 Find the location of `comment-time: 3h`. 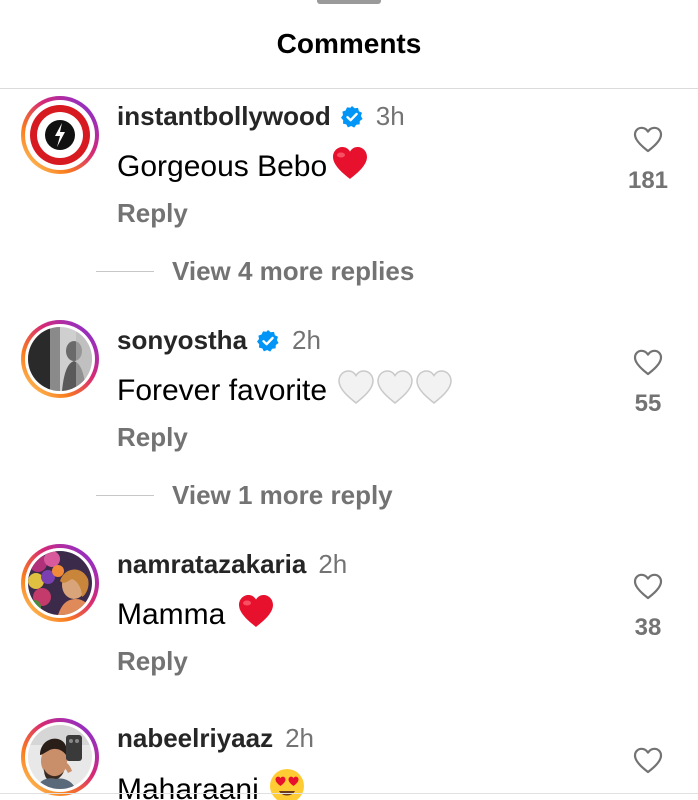

comment-time: 3h is located at coordinates (390, 116).